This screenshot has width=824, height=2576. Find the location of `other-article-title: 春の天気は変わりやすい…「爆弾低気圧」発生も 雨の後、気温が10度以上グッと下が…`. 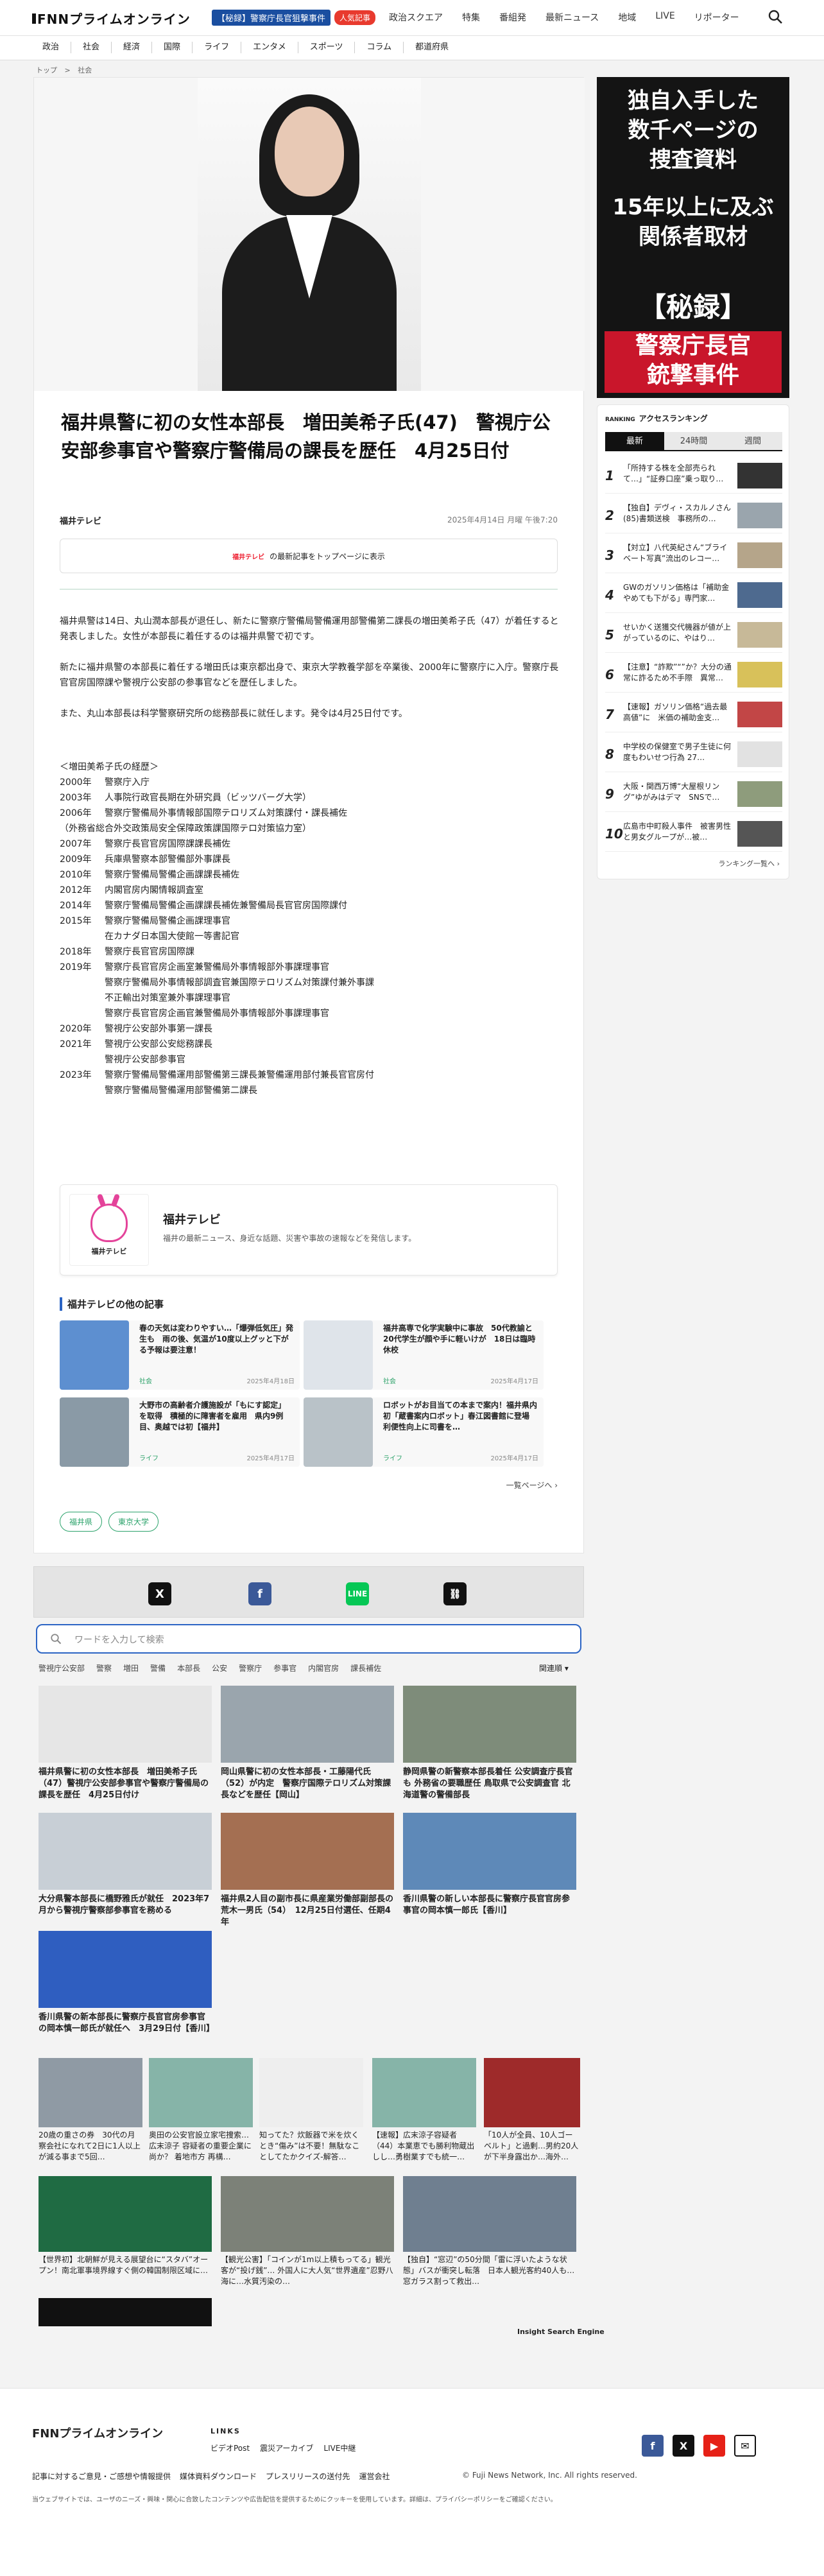

other-article-title: 春の天気は変わりやすい…「爆弾低気圧」発生も 雨の後、気温が10度以上グッと下が… is located at coordinates (216, 1339).